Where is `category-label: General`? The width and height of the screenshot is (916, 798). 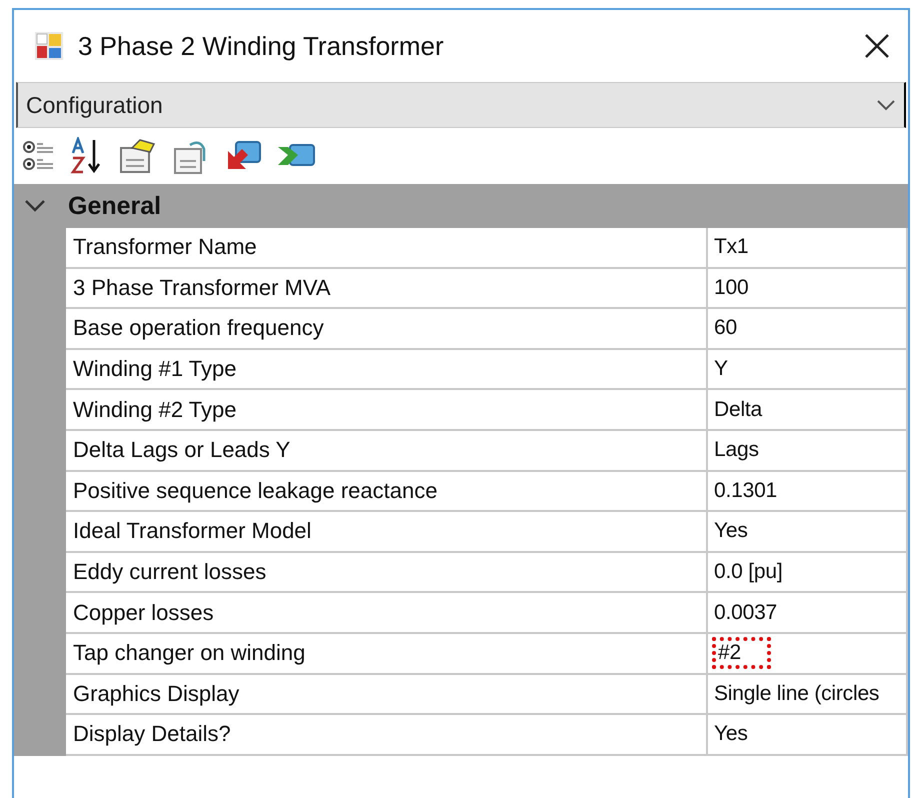 category-label: General is located at coordinates (115, 206).